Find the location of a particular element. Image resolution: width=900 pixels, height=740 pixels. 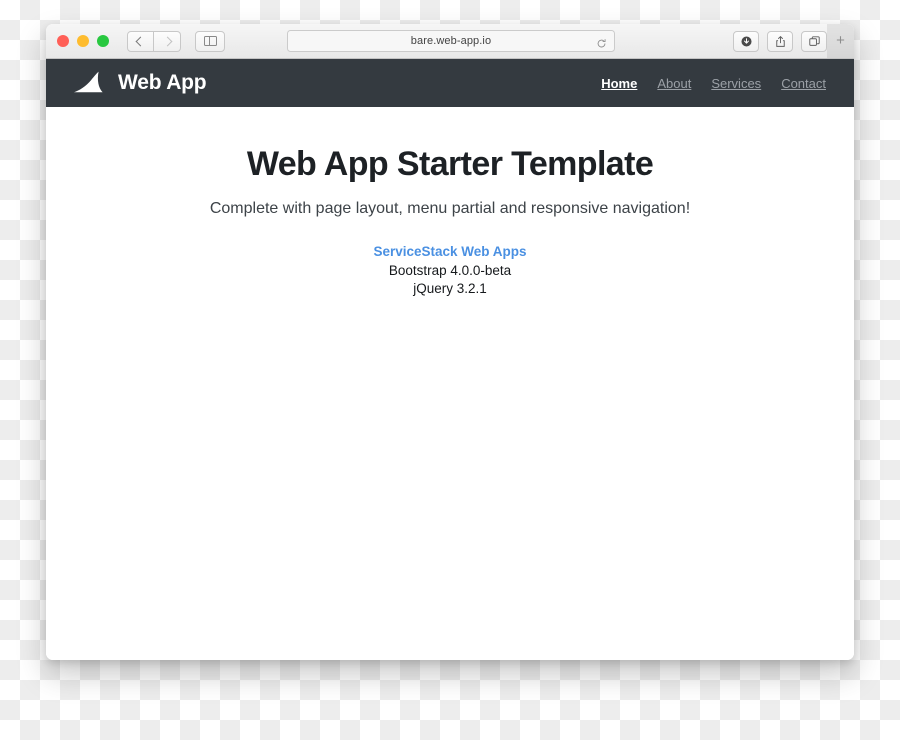

navbar-links: Home About Services Contact is located at coordinates (713, 83).